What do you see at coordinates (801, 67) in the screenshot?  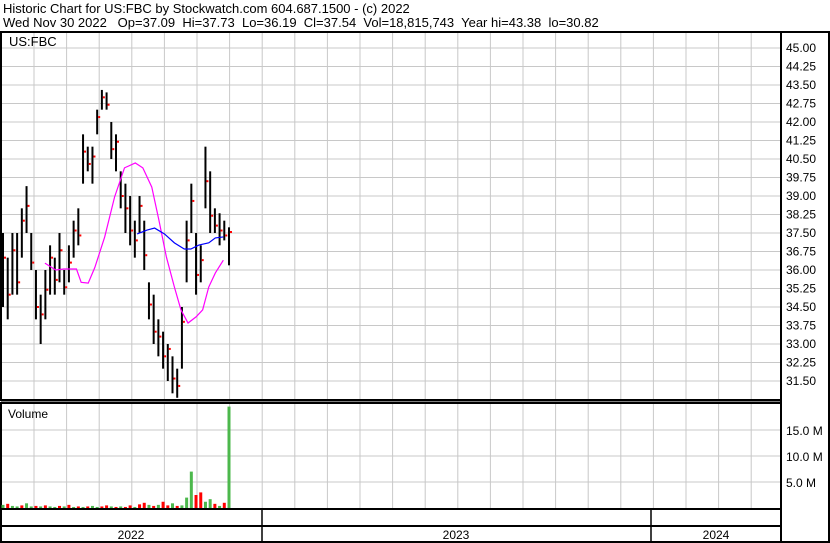 I see `price-tick-label: 44.25` at bounding box center [801, 67].